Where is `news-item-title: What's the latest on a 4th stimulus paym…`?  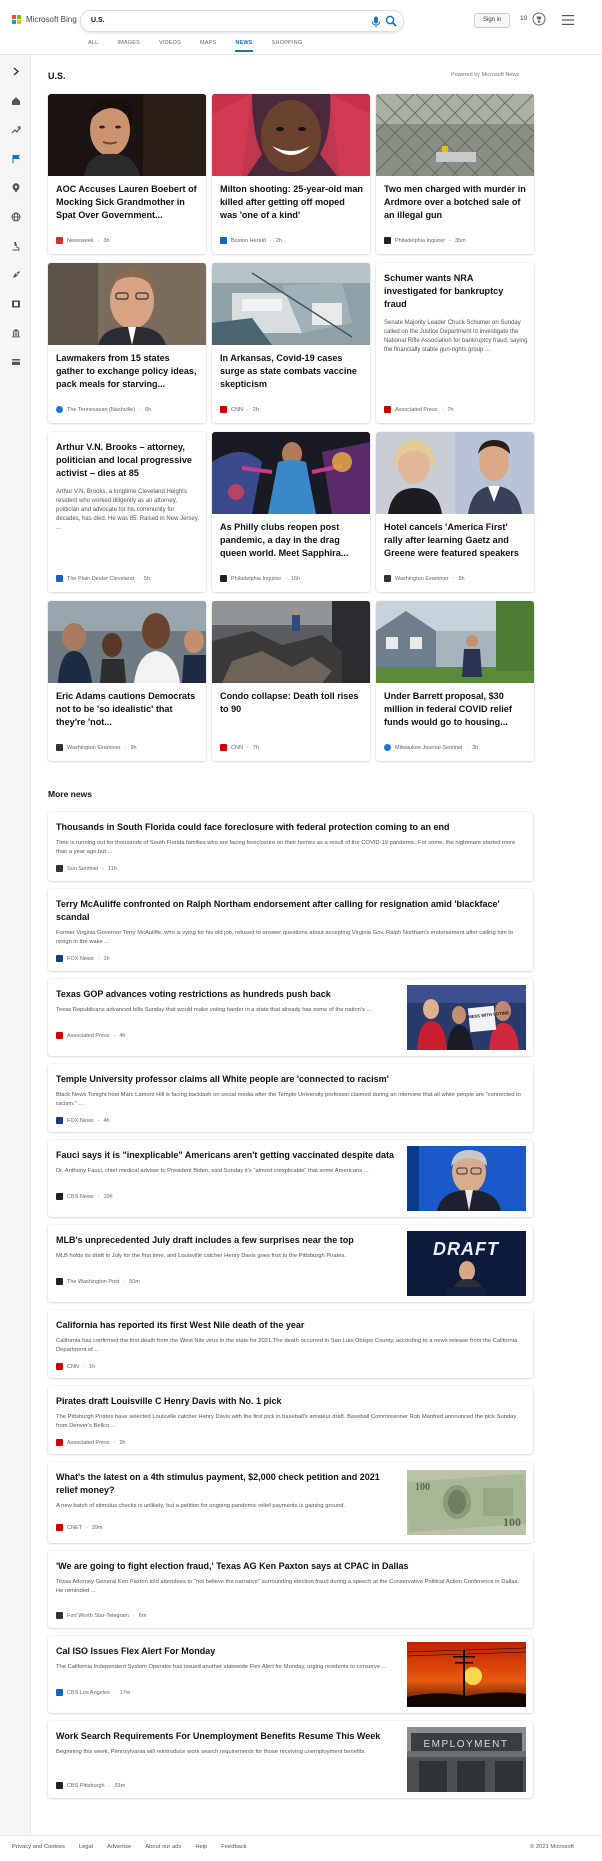
news-item-title: What's the latest on a 4th stimulus paym… is located at coordinates (228, 1484).